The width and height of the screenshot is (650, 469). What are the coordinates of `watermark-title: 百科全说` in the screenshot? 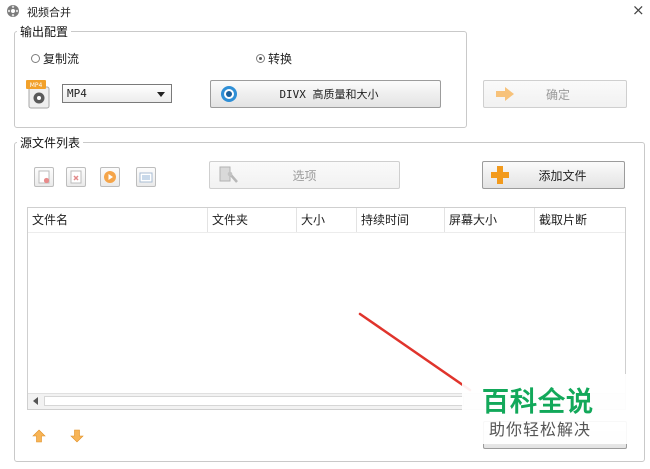 It's located at (538, 402).